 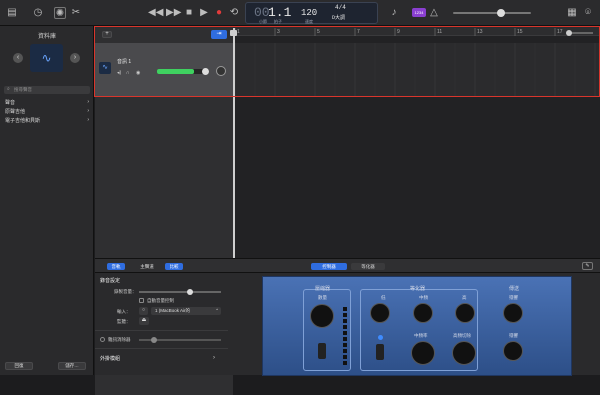 I want to click on metronome-icon: △, so click(x=434, y=13).